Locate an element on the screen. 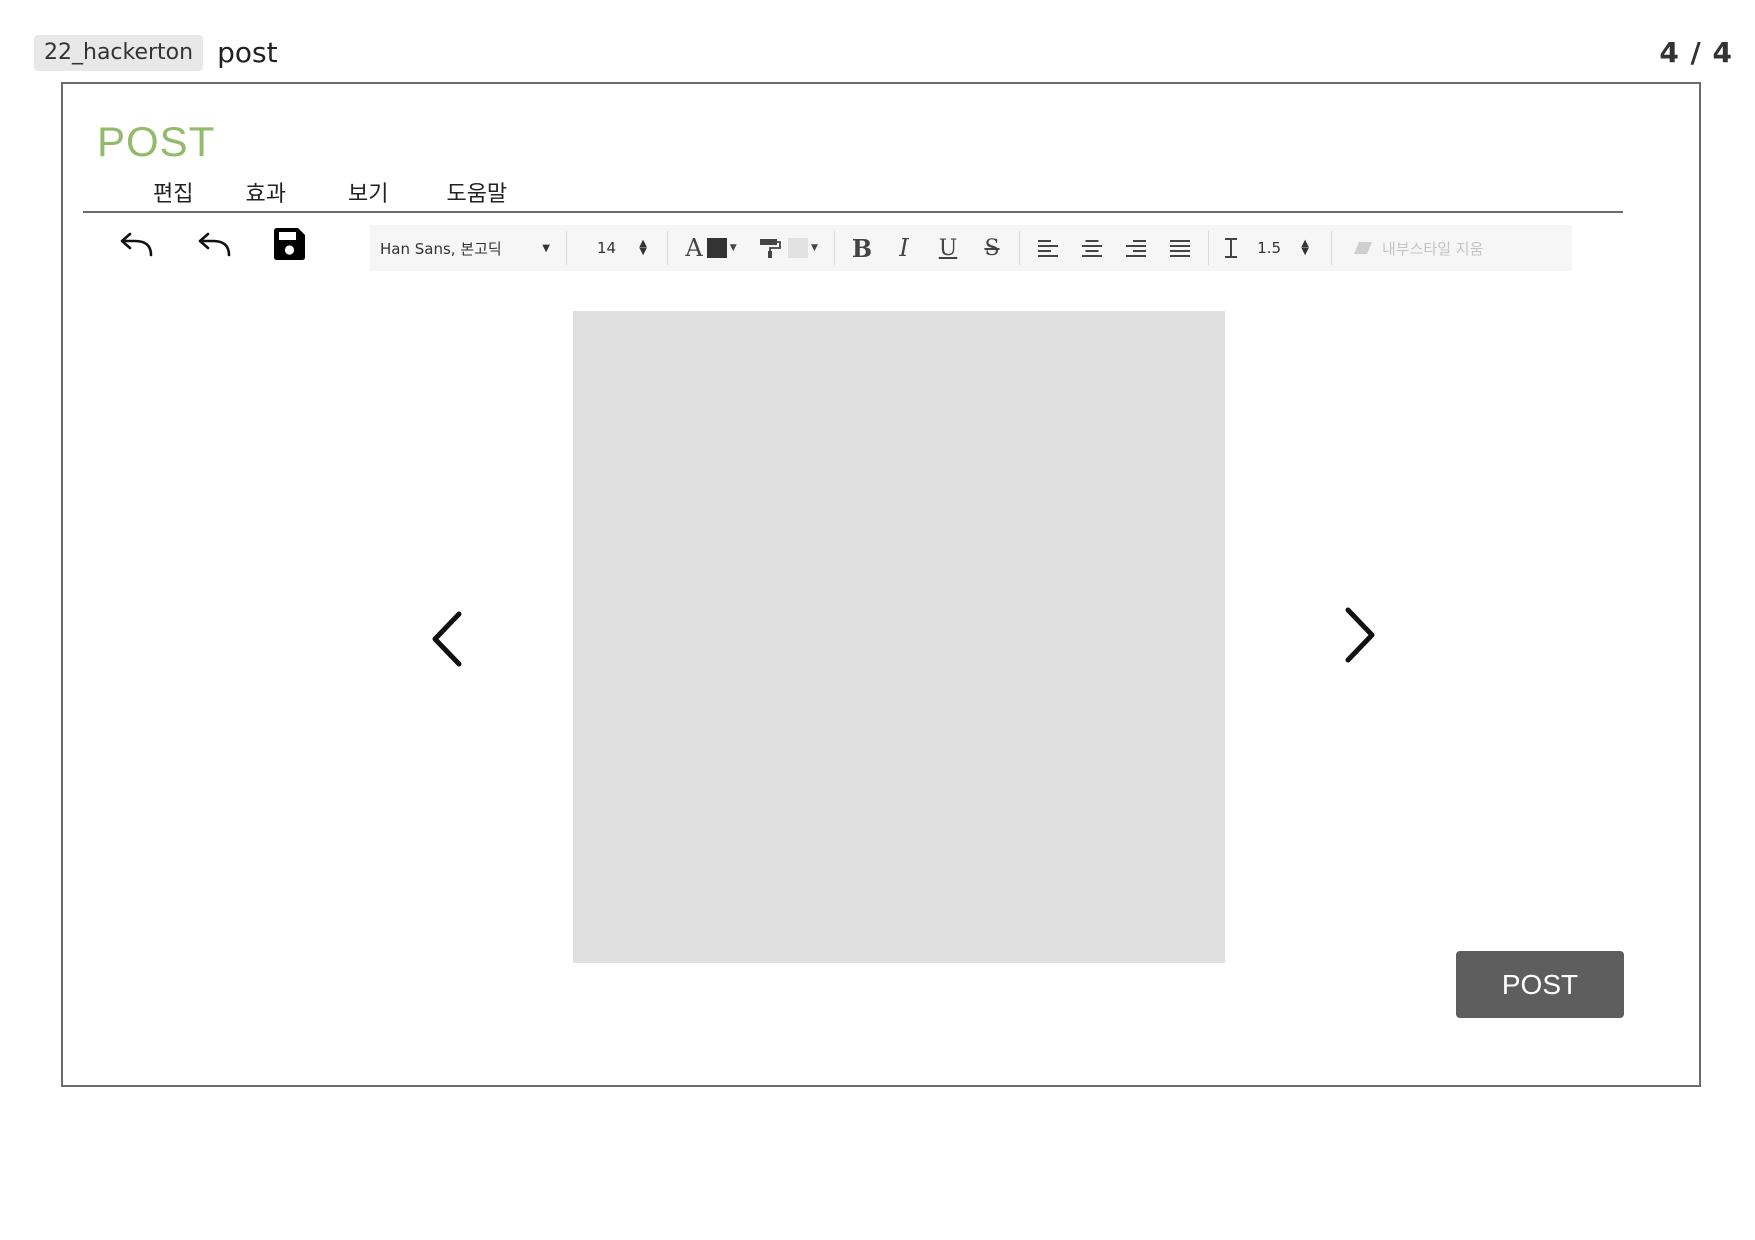 This screenshot has width=1755, height=1240. redo-button is located at coordinates (215, 244).